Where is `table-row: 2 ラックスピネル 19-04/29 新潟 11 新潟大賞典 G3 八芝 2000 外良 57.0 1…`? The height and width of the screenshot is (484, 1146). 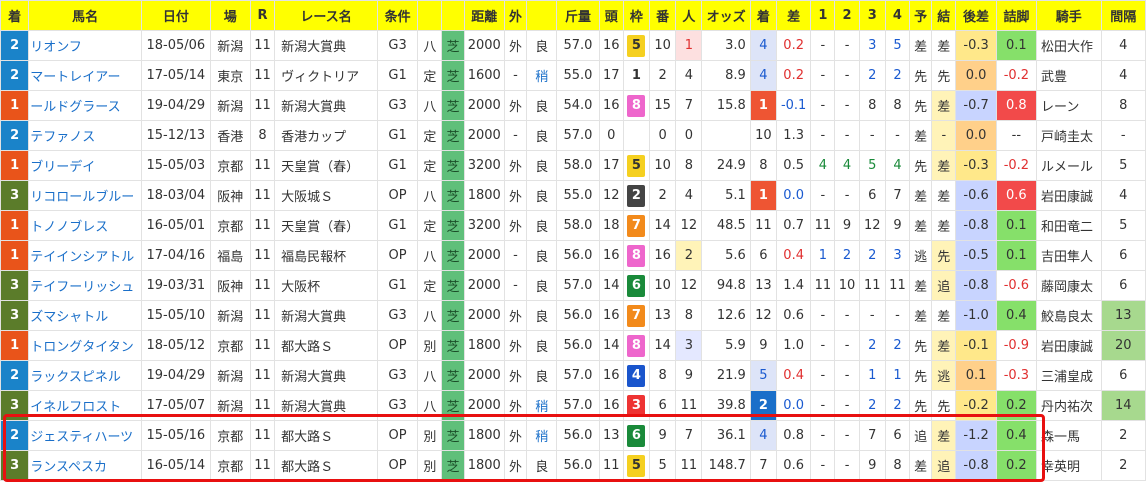
table-row: 2 ラックスピネル 19-04/29 新潟 11 新潟大賞典 G3 八芝 2000 外良 57.0 1… is located at coordinates (573, 375).